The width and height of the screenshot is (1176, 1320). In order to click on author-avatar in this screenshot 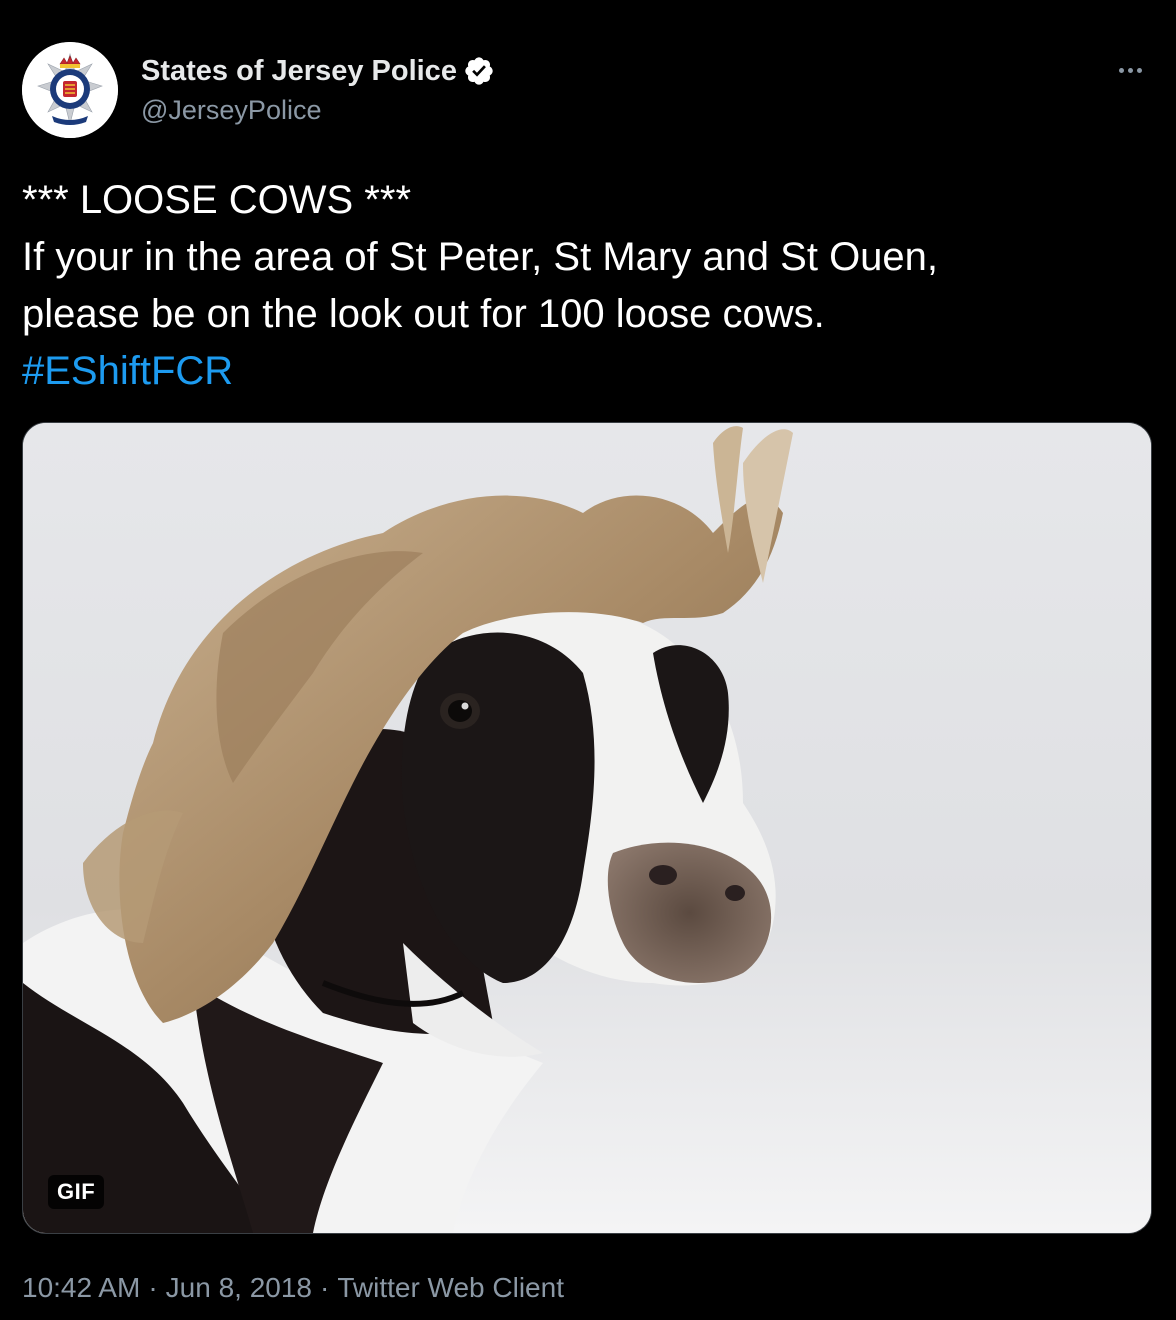, I will do `click(70, 90)`.